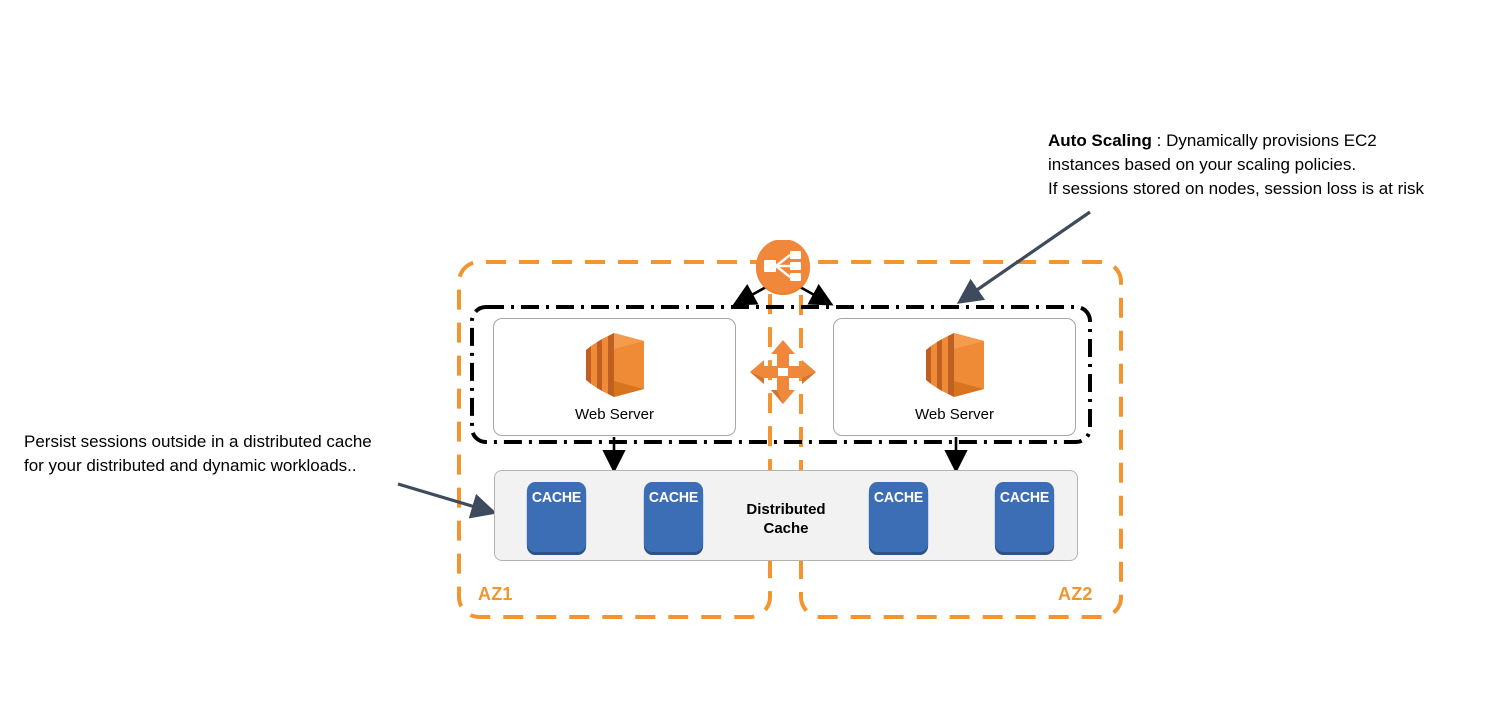  What do you see at coordinates (783, 372) in the screenshot?
I see `multi-directional-arrows-icon` at bounding box center [783, 372].